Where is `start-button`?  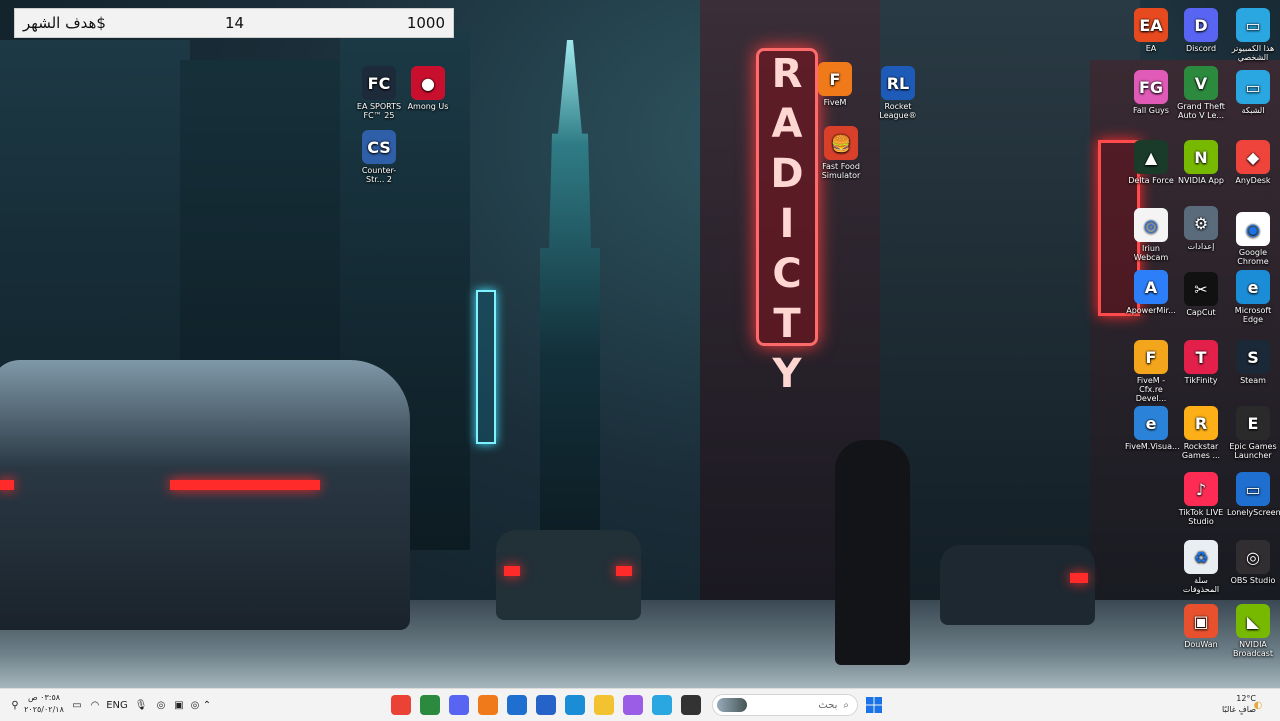
start-button is located at coordinates (874, 705).